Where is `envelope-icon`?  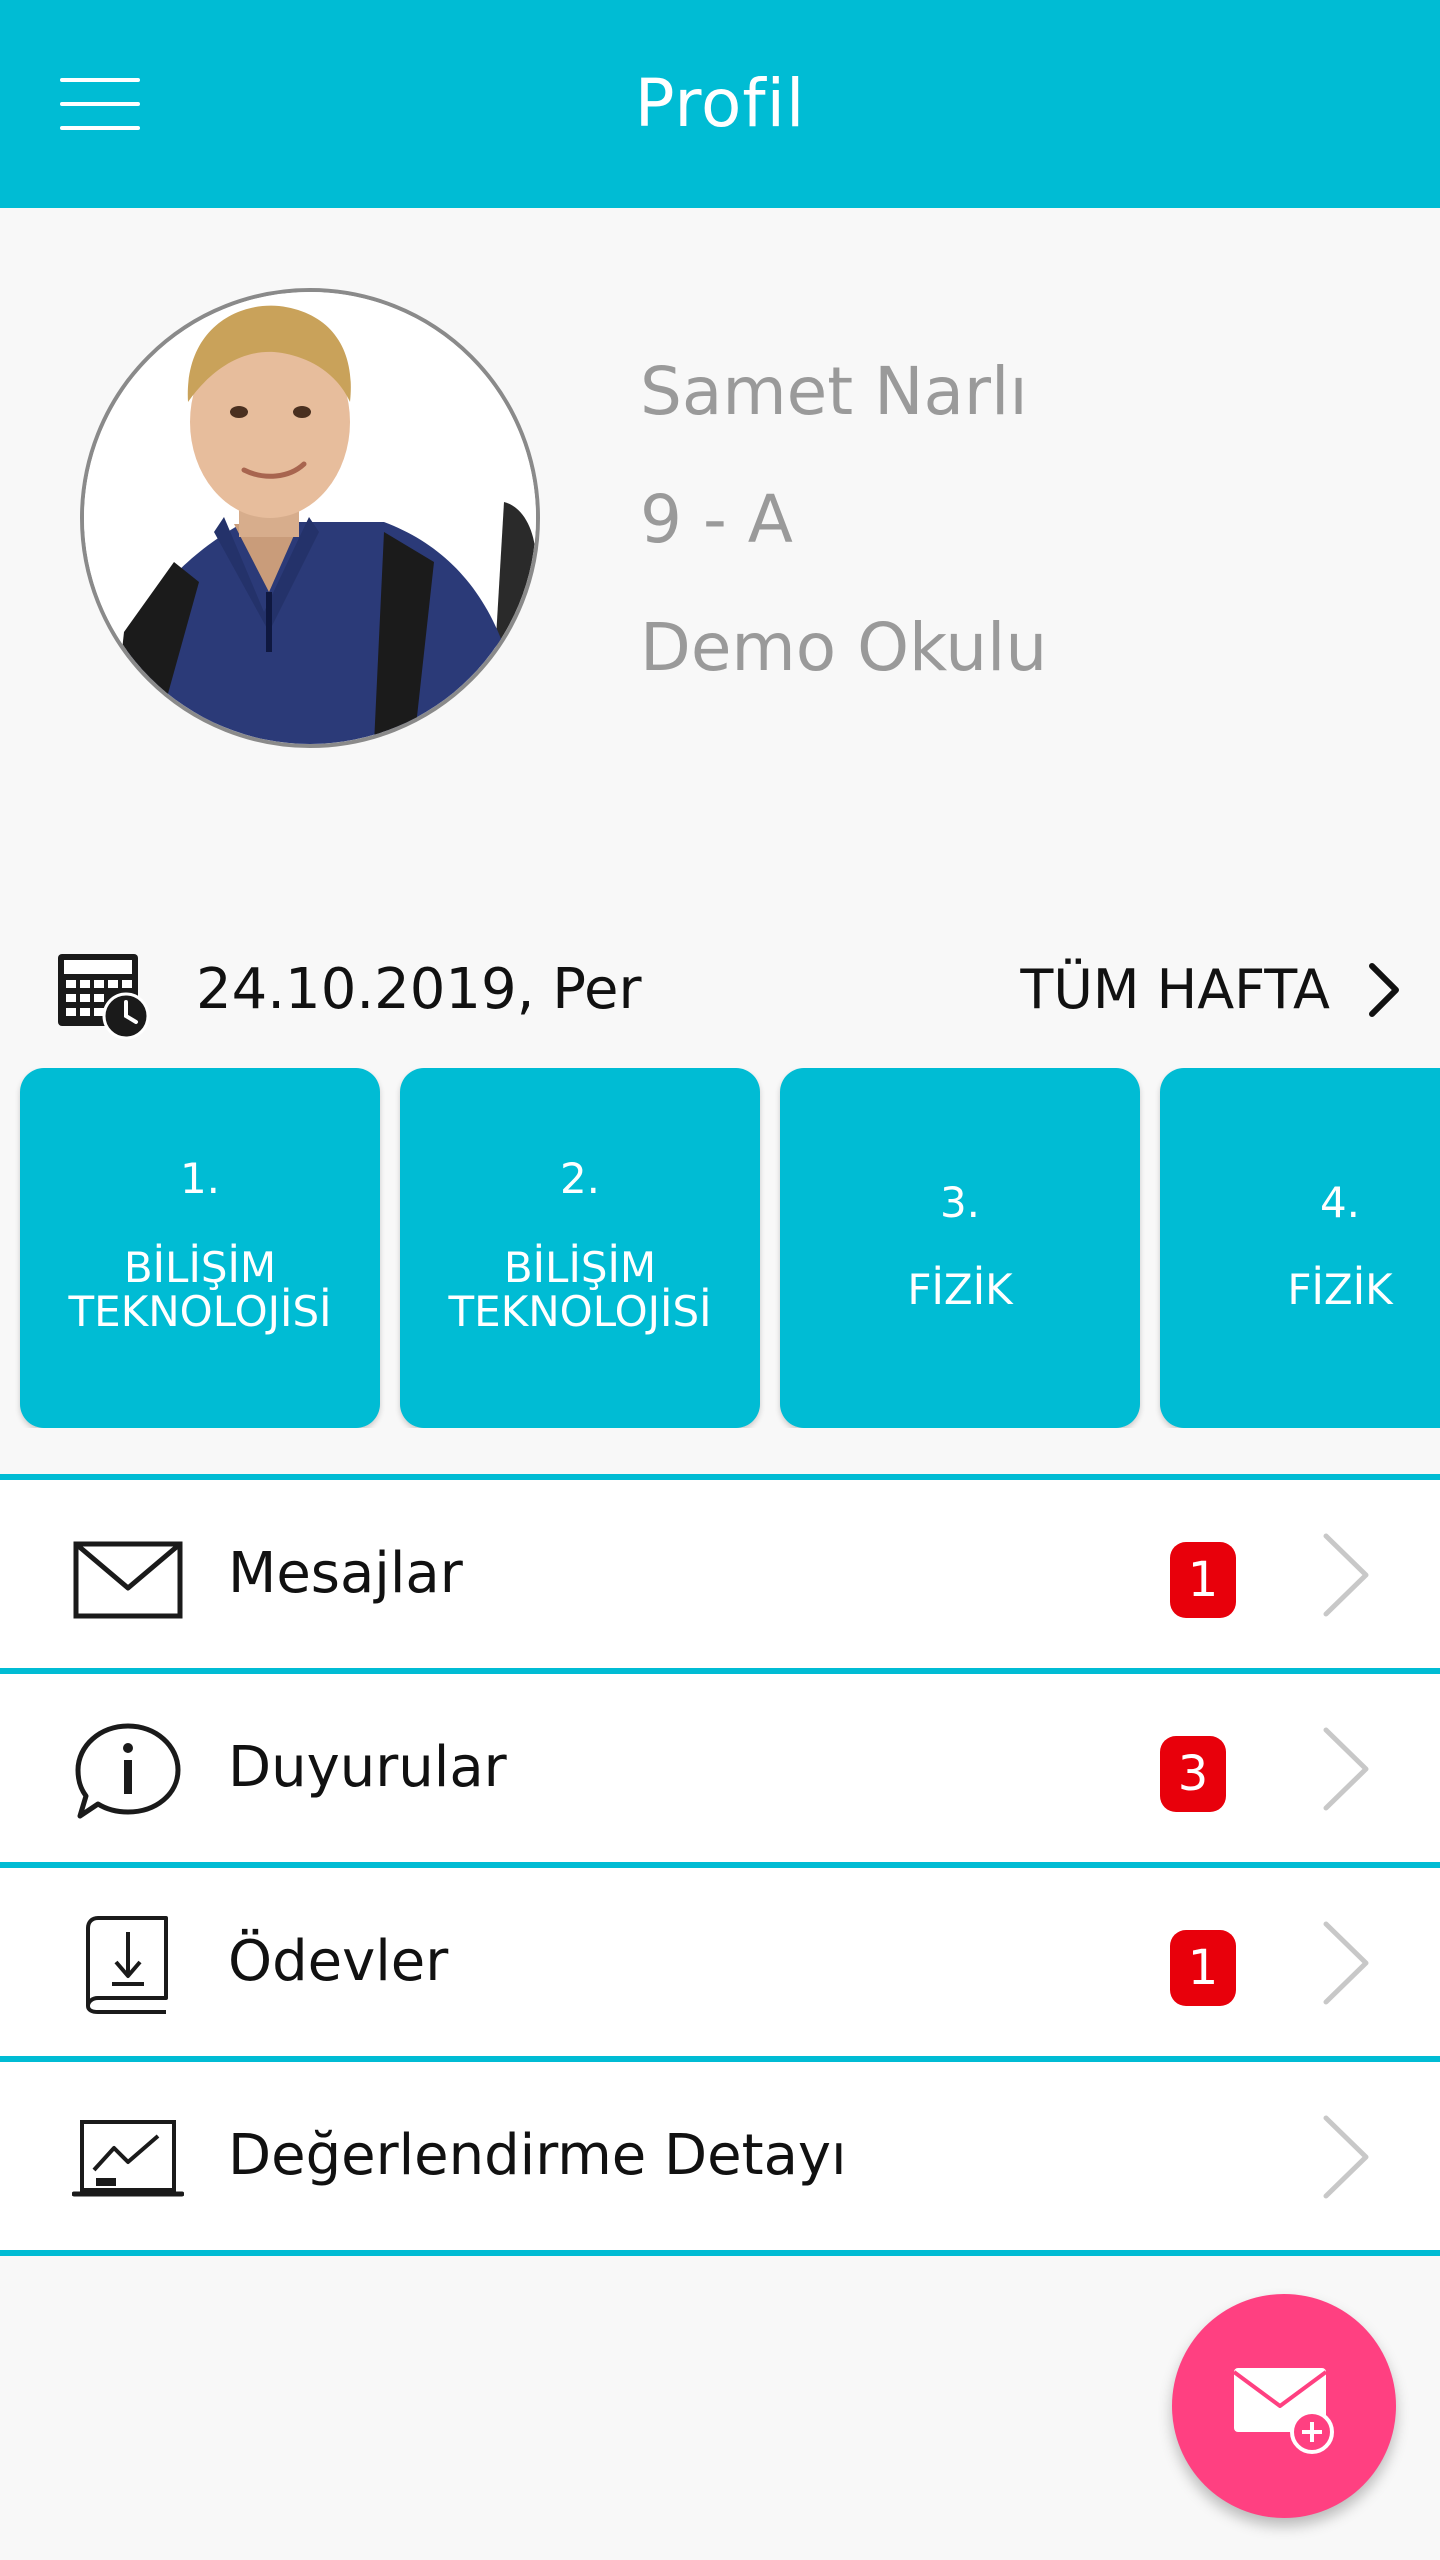 envelope-icon is located at coordinates (128, 1580).